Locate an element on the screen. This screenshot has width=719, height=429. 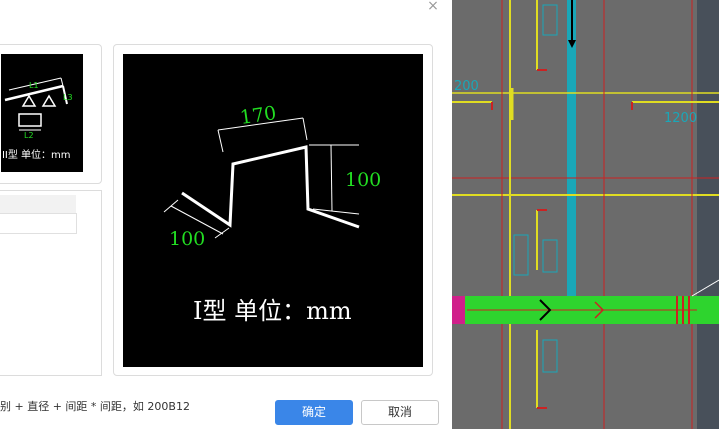
dim-right: 100 is located at coordinates (363, 180).